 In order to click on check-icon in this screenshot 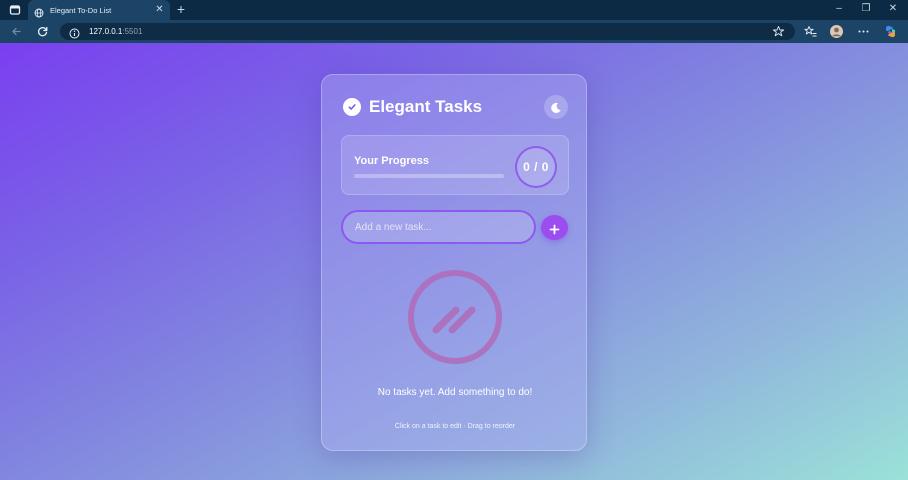, I will do `click(352, 107)`.